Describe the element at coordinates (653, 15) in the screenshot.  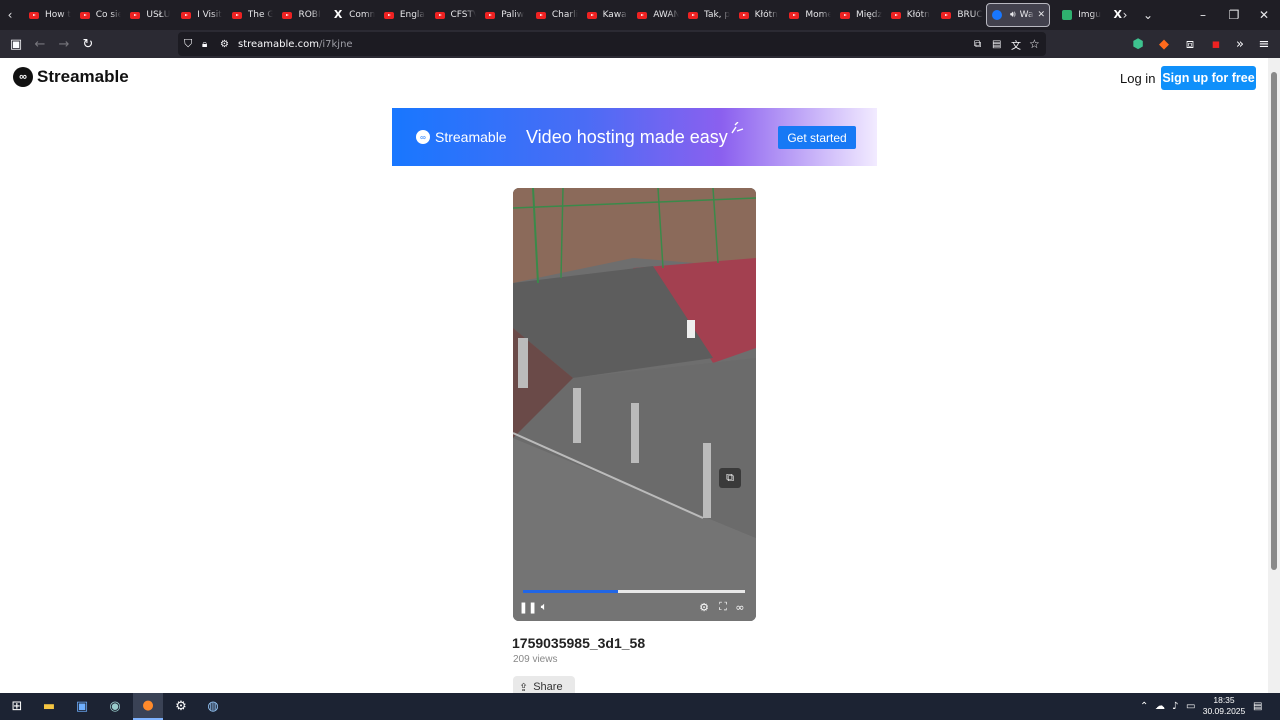
I see `tab: AWAN` at that location.